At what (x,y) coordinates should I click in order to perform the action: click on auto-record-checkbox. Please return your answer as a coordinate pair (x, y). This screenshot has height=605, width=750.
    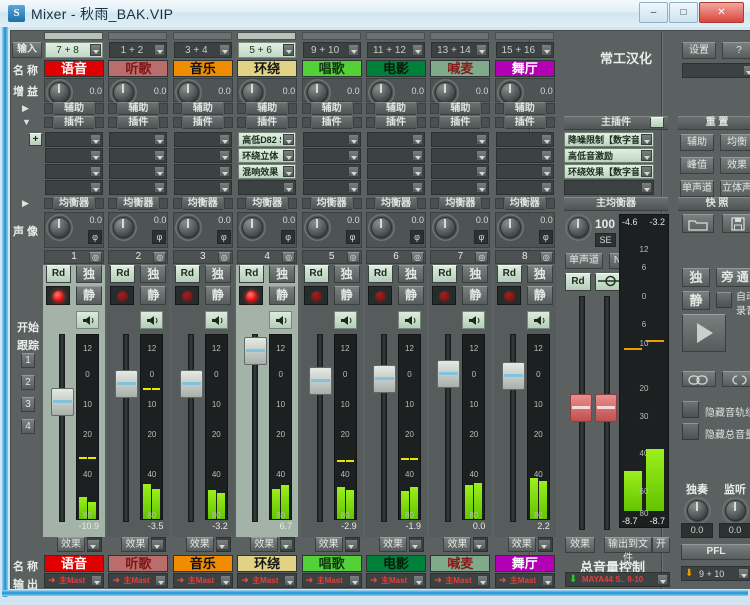
    Looking at the image, I should click on (724, 300).